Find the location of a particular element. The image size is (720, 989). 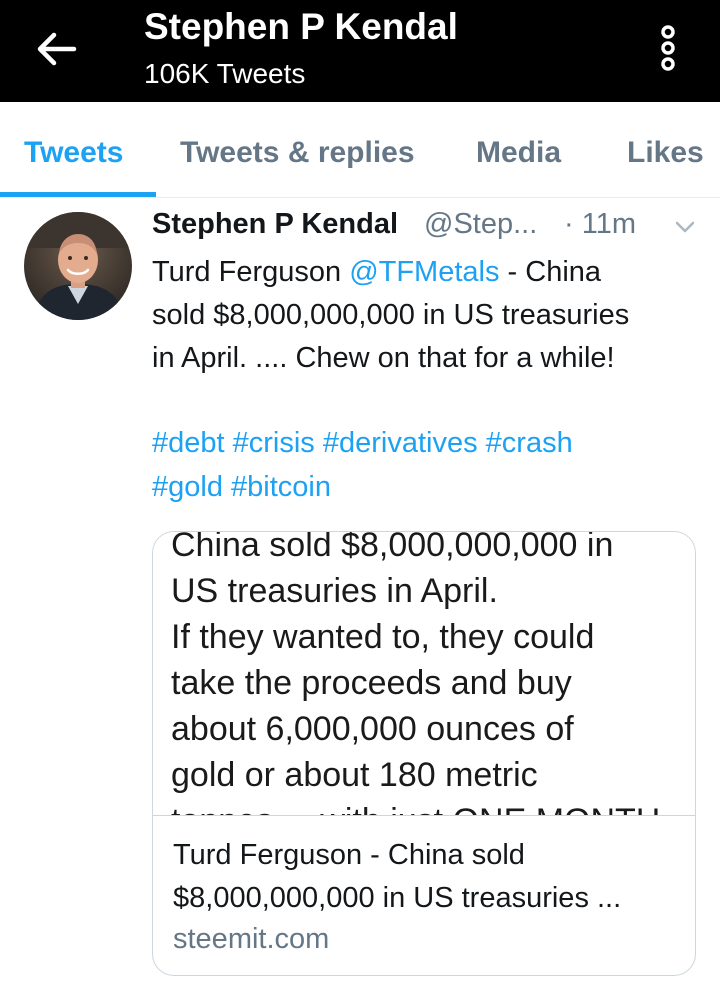

arrow-left-icon is located at coordinates (57, 49).